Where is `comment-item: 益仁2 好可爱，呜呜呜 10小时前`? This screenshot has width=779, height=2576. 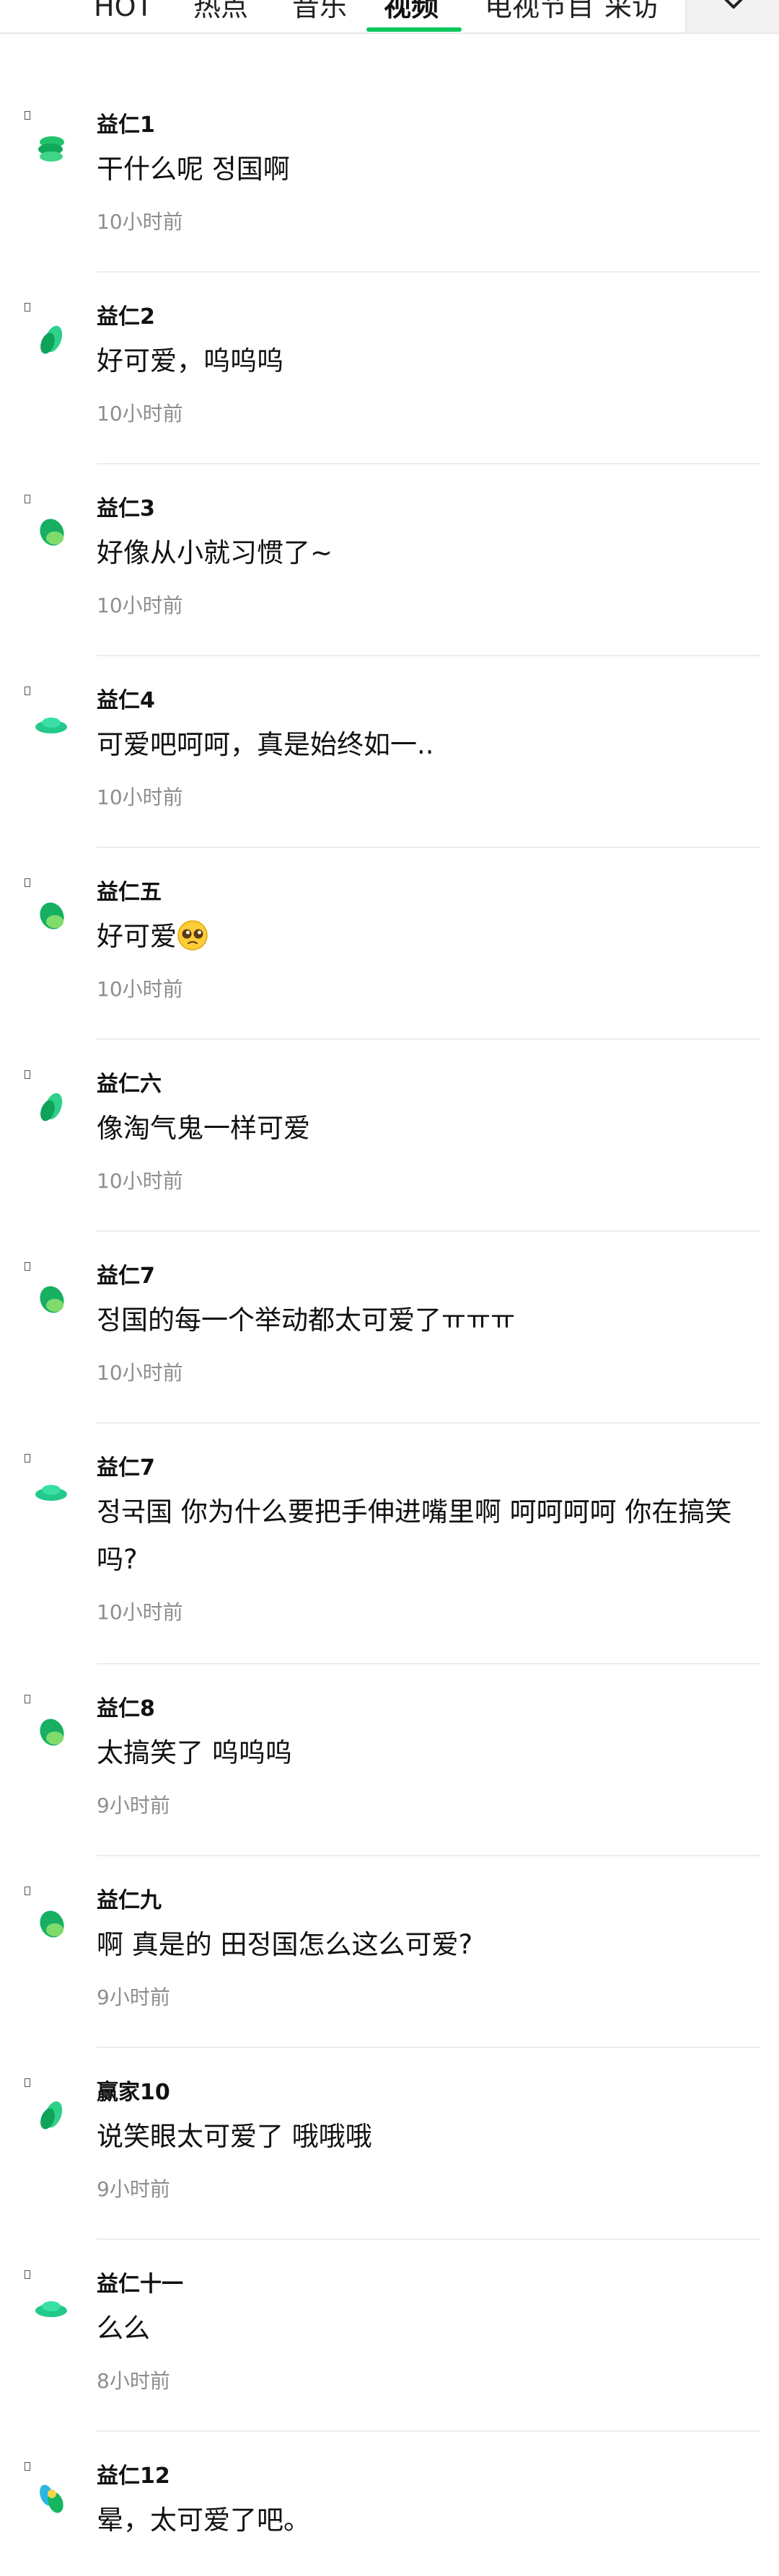
comment-item: 益仁2 好可爱，呜呜呜 10小时前 is located at coordinates (389, 368).